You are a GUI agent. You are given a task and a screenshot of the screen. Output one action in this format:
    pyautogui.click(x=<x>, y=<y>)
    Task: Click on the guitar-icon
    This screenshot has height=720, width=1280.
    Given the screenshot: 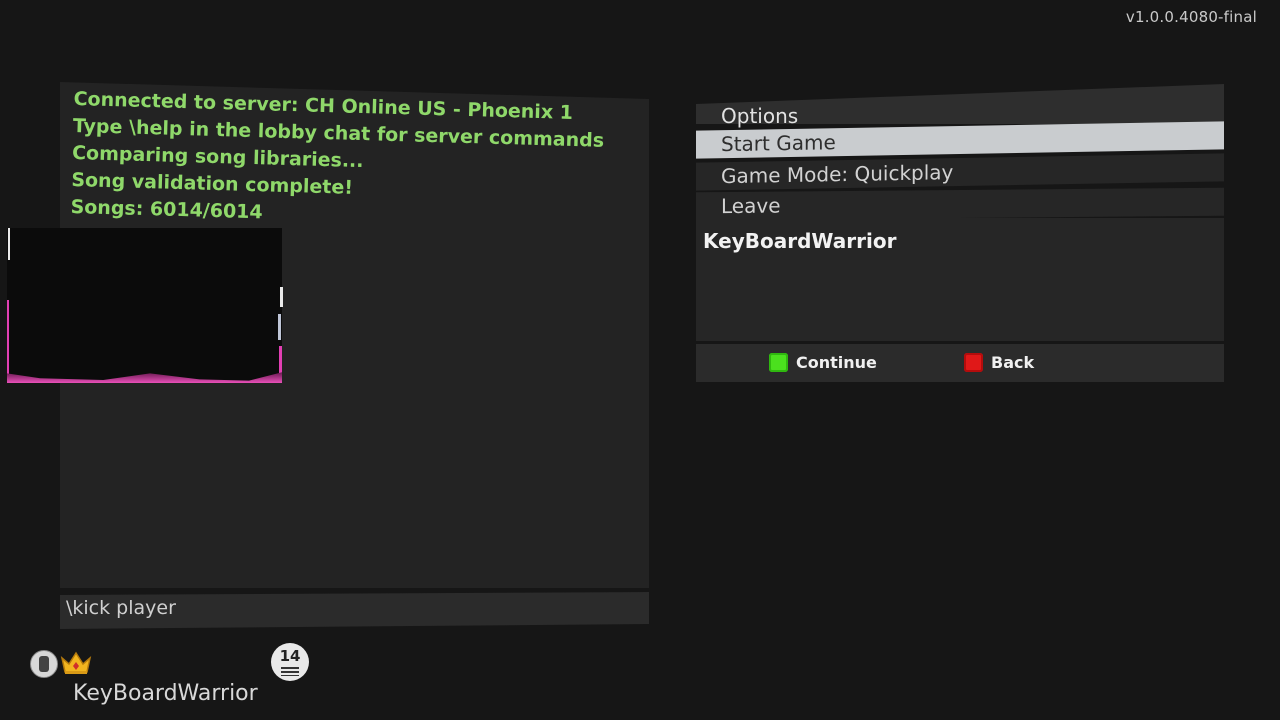 What is the action you would take?
    pyautogui.click(x=44, y=664)
    